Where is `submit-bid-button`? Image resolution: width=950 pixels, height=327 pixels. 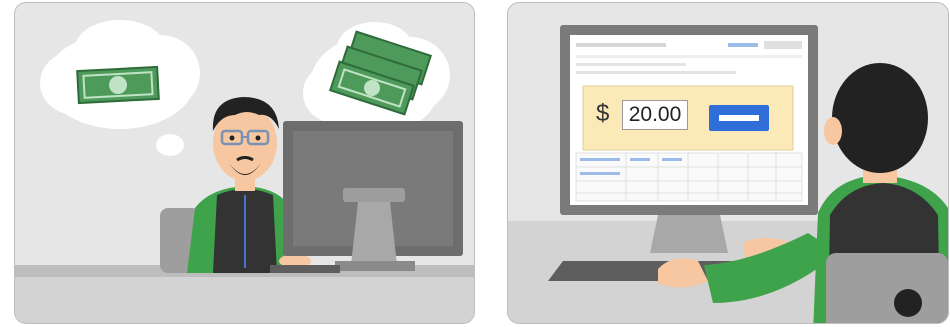 submit-bid-button is located at coordinates (739, 118).